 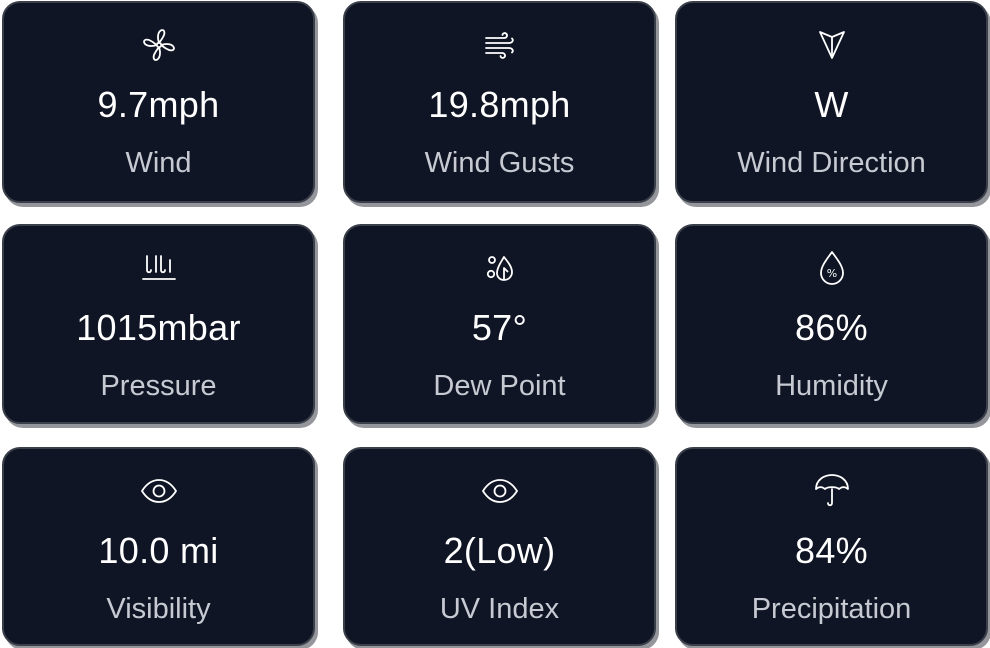 I want to click on pressure-icon, so click(x=159, y=268).